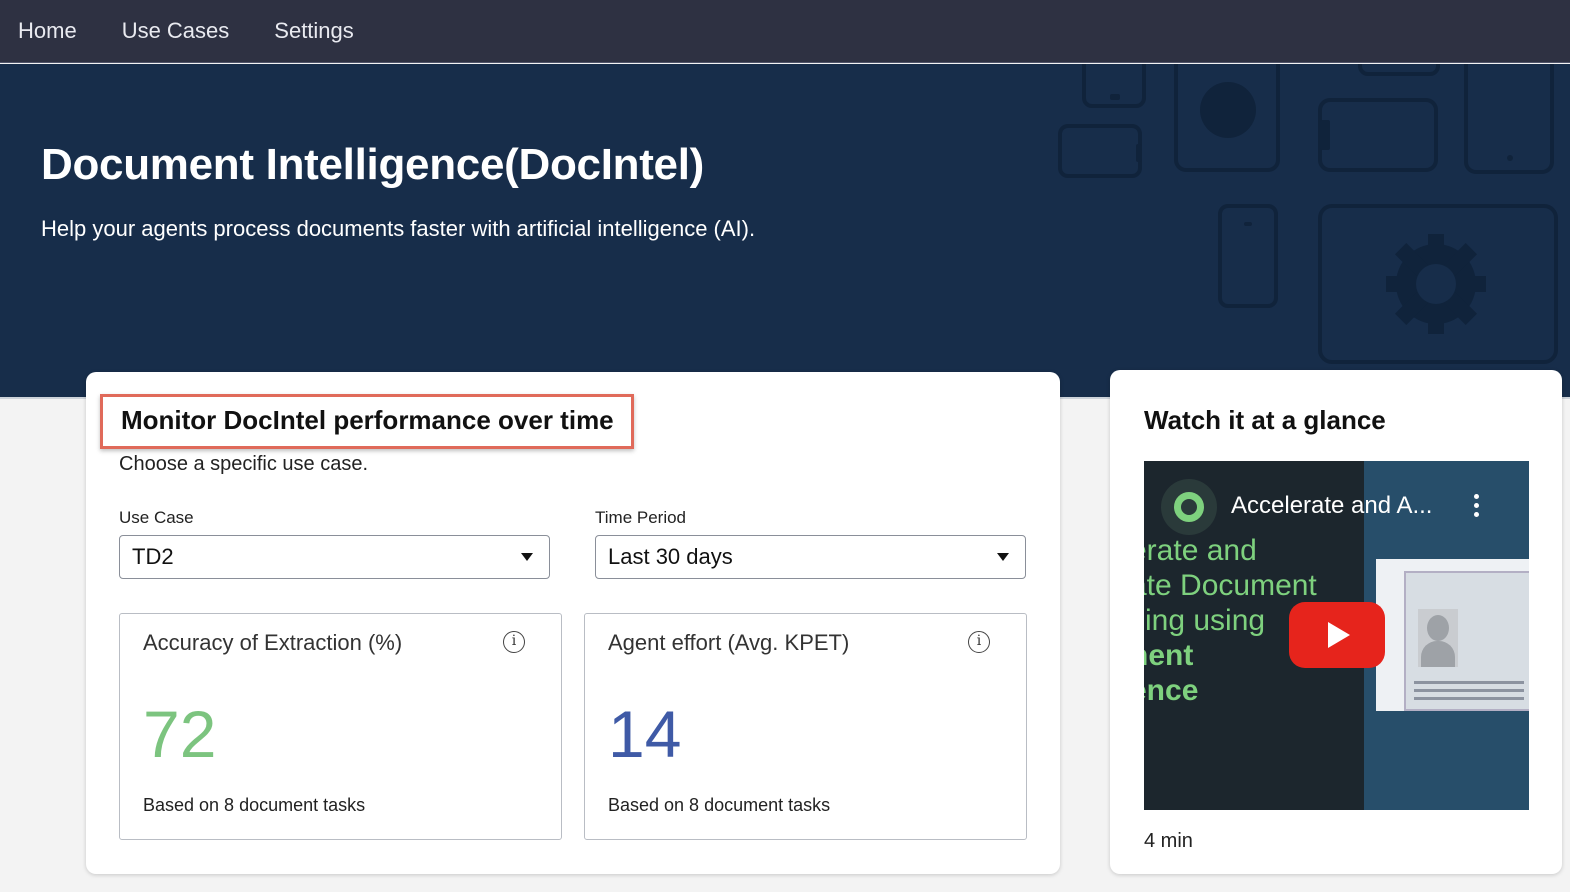  Describe the element at coordinates (1189, 507) in the screenshot. I see `channel-avatar` at that location.